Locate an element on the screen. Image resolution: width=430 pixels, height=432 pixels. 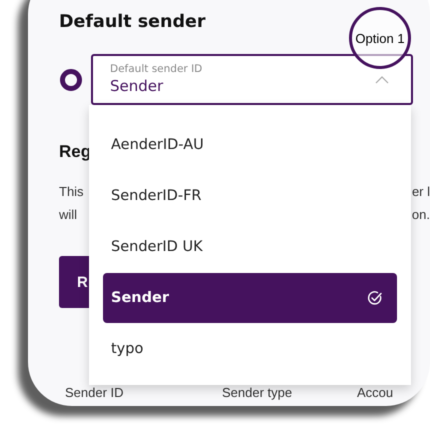
dropdown-option: Sender is located at coordinates (250, 298).